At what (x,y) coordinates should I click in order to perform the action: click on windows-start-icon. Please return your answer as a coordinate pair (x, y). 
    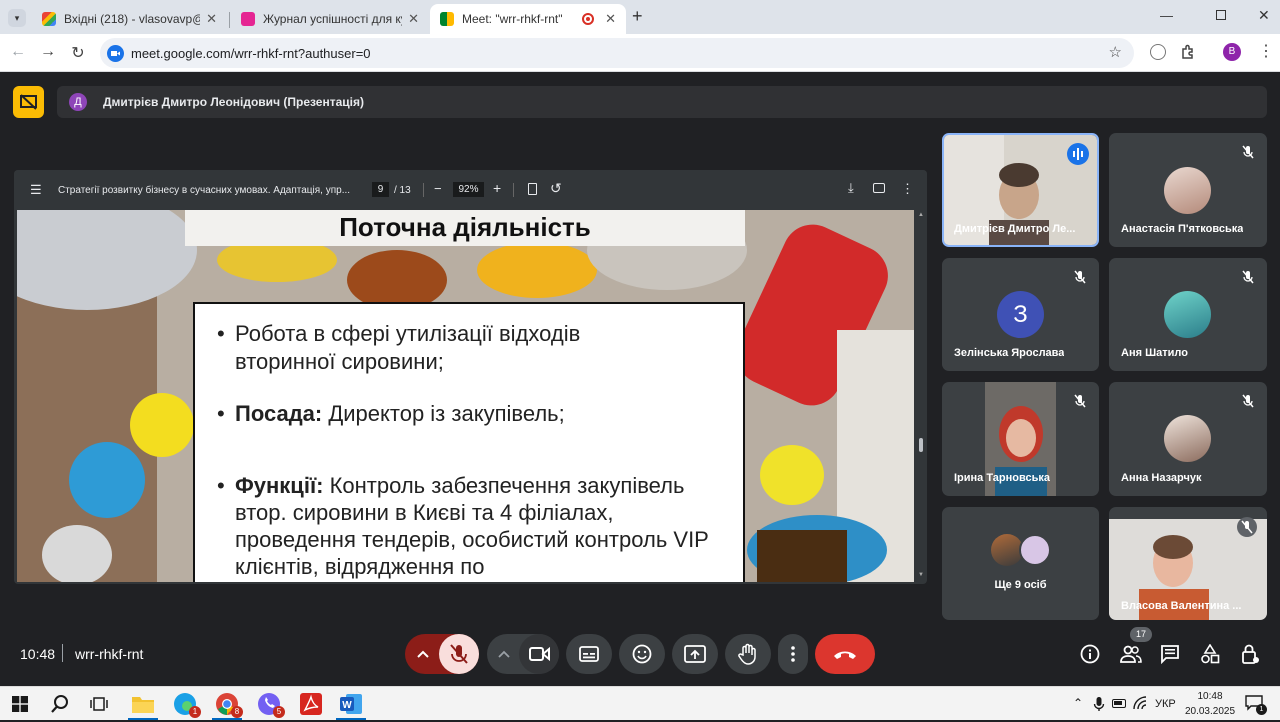
    Looking at the image, I should click on (20, 704).